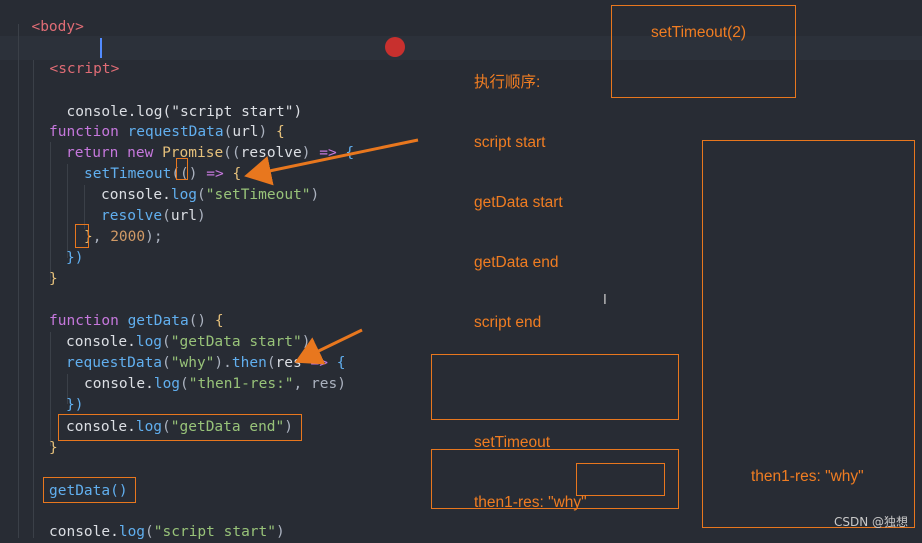 This screenshot has height=543, width=922. I want to click on order-item: getData start, so click(518, 202).